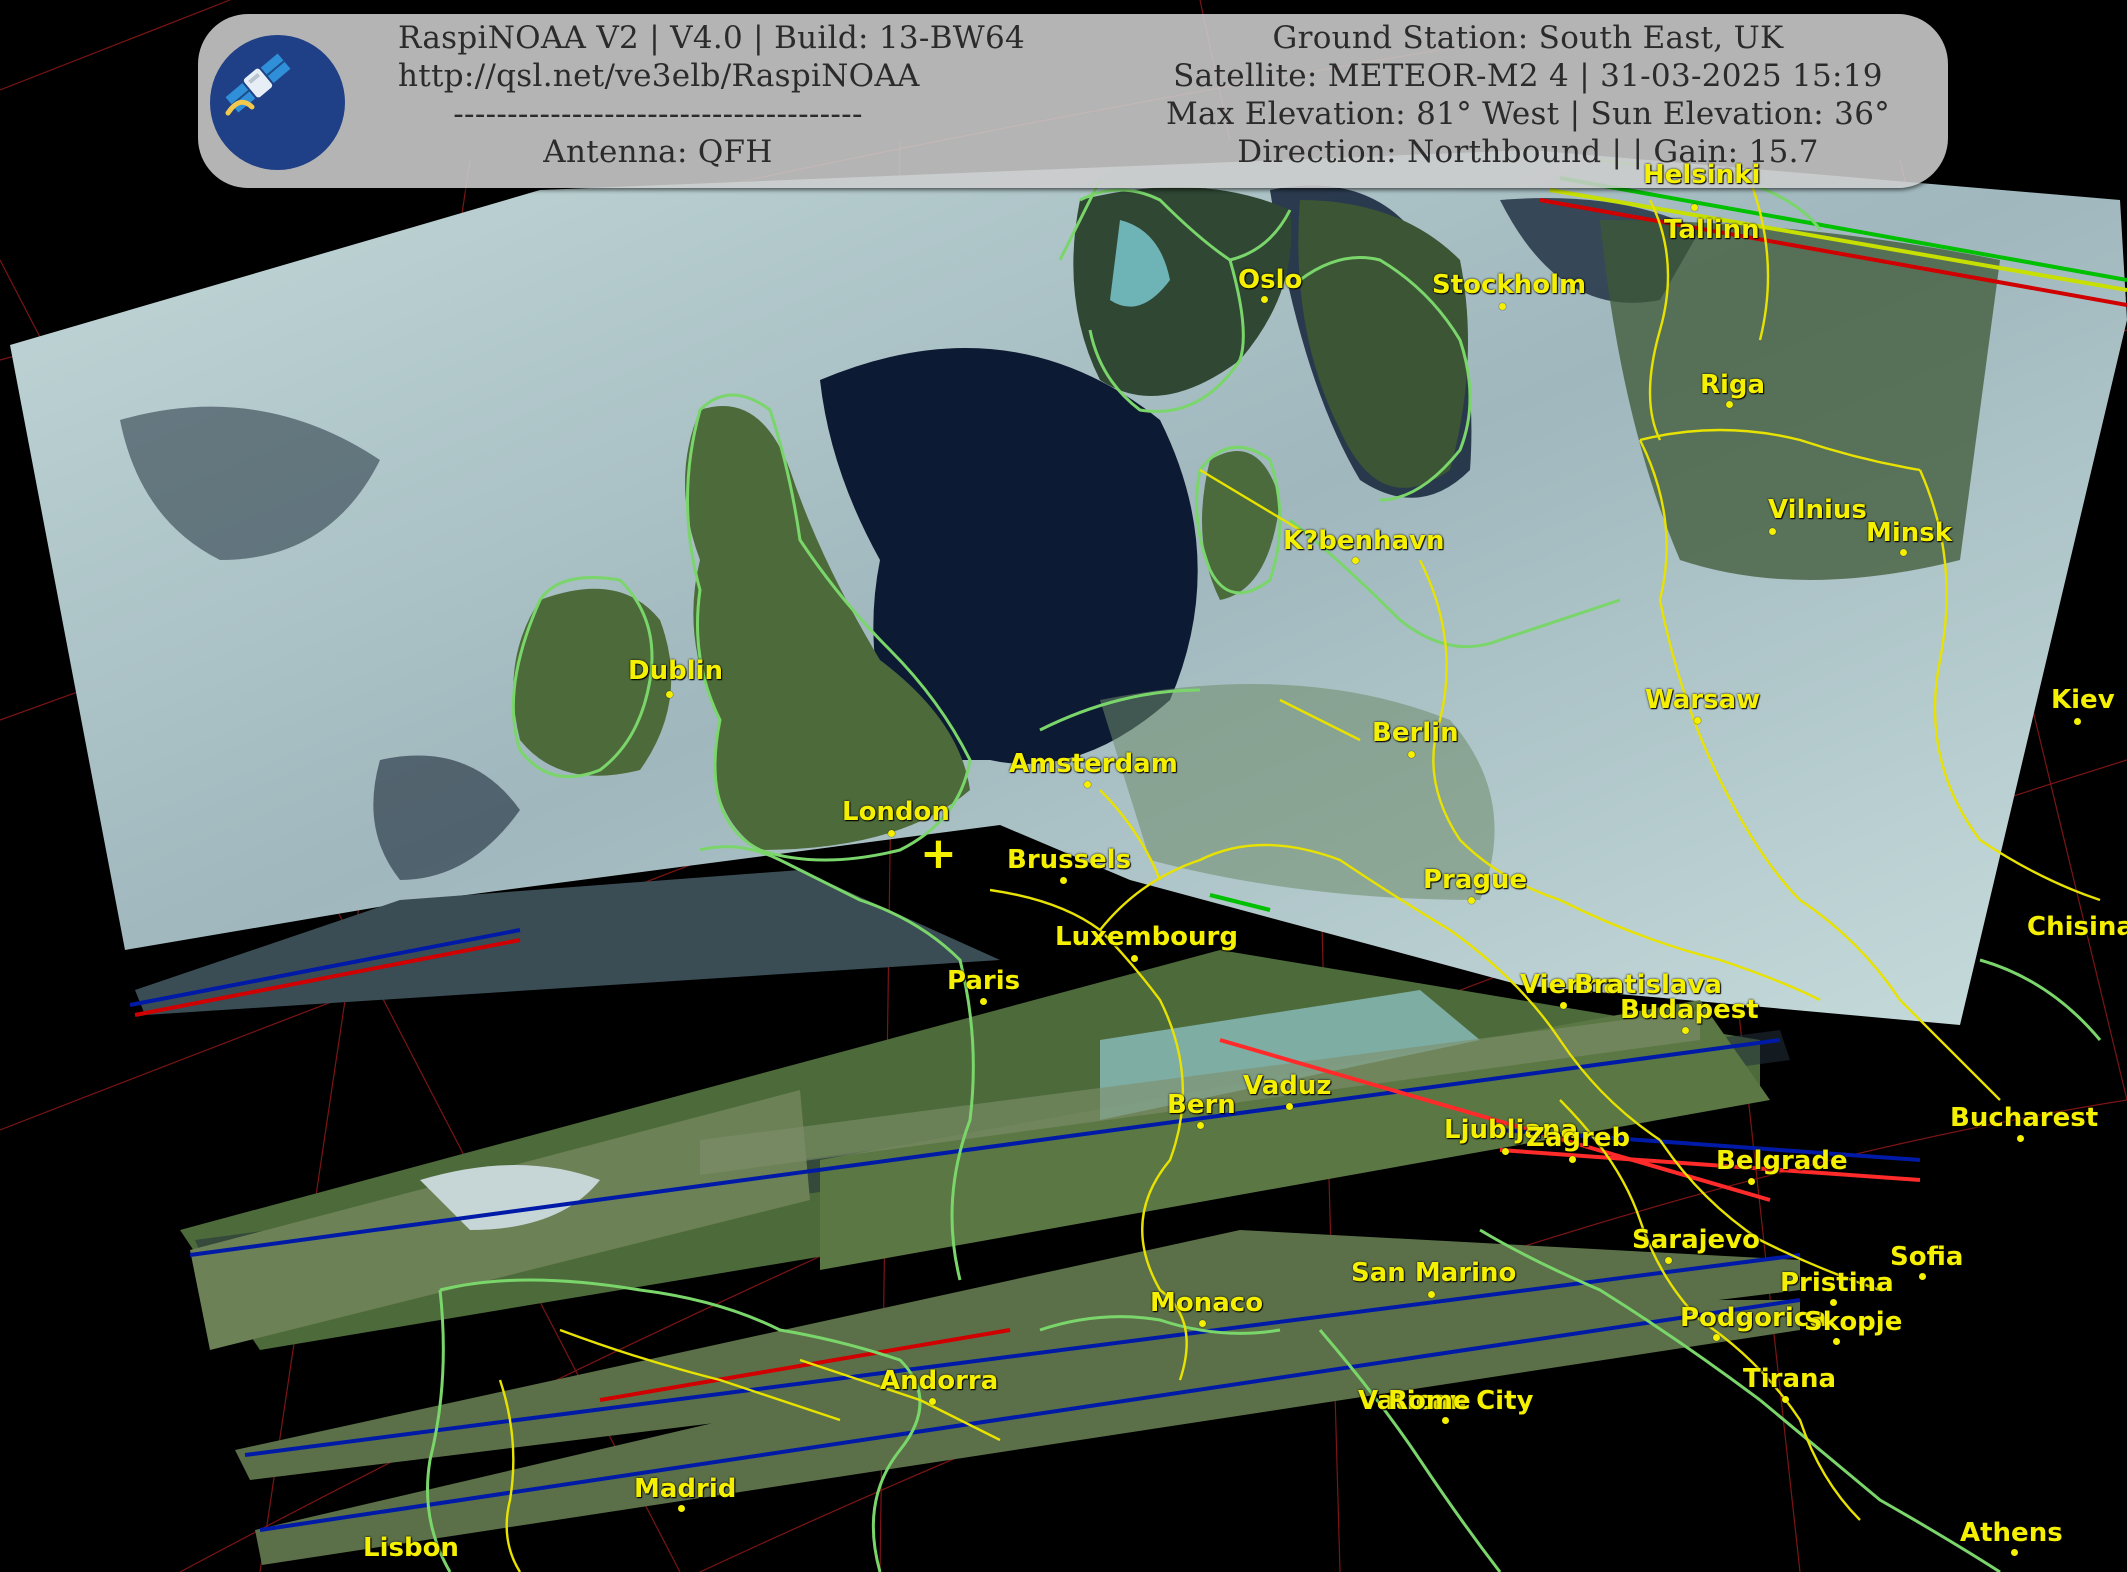 The image size is (2127, 1572). What do you see at coordinates (2083, 700) in the screenshot?
I see `city-label: Kiev` at bounding box center [2083, 700].